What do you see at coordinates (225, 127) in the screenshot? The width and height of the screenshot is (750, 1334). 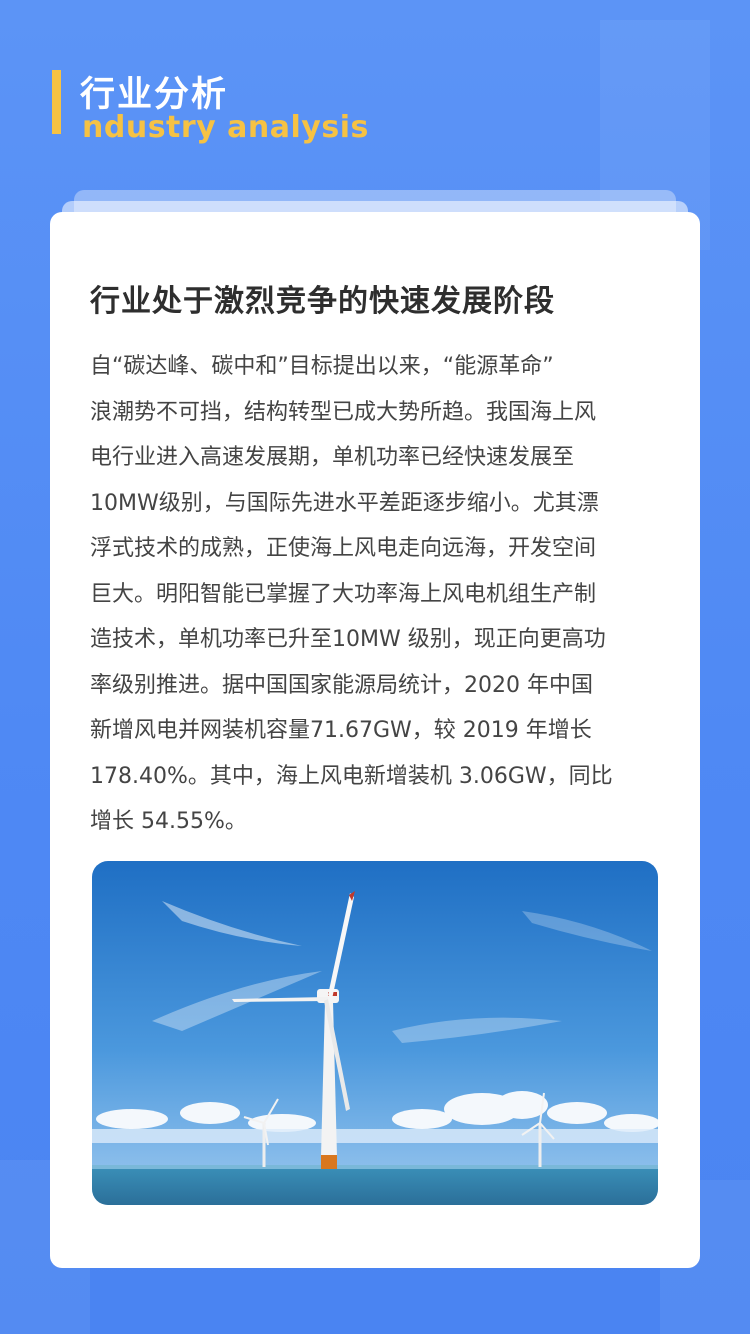 I see `section-subtitle: ndustry analysis` at bounding box center [225, 127].